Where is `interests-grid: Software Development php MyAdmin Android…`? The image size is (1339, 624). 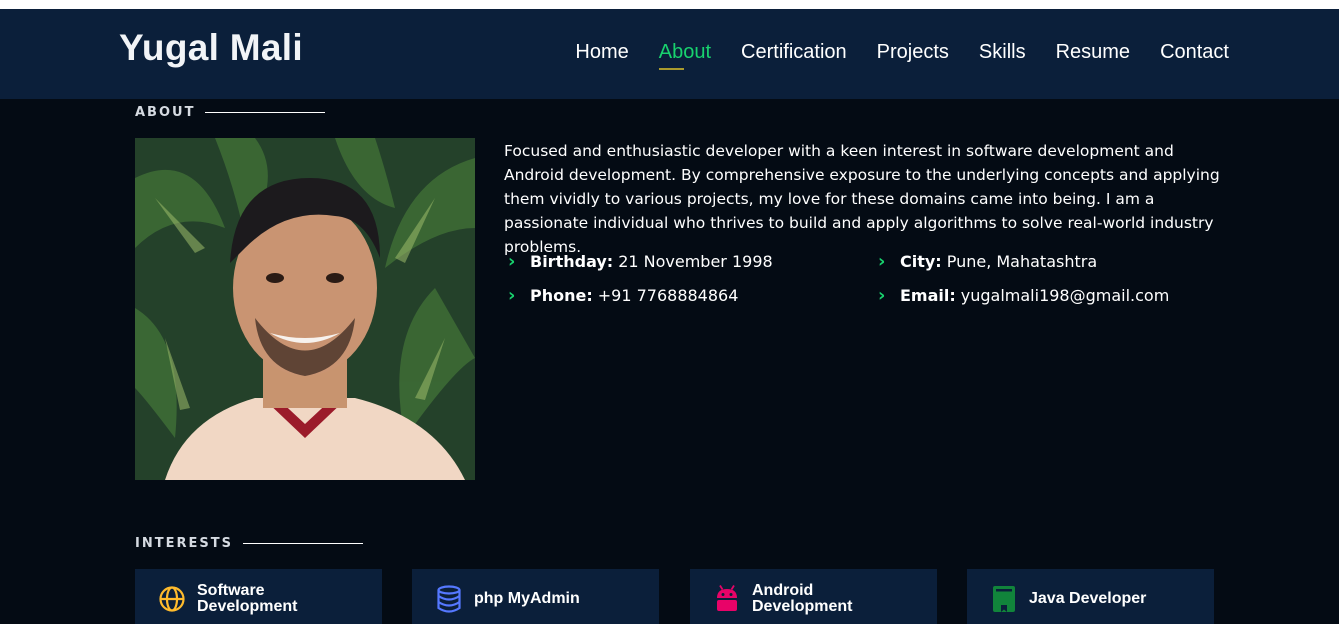 interests-grid: Software Development php MyAdmin Android… is located at coordinates (675, 596).